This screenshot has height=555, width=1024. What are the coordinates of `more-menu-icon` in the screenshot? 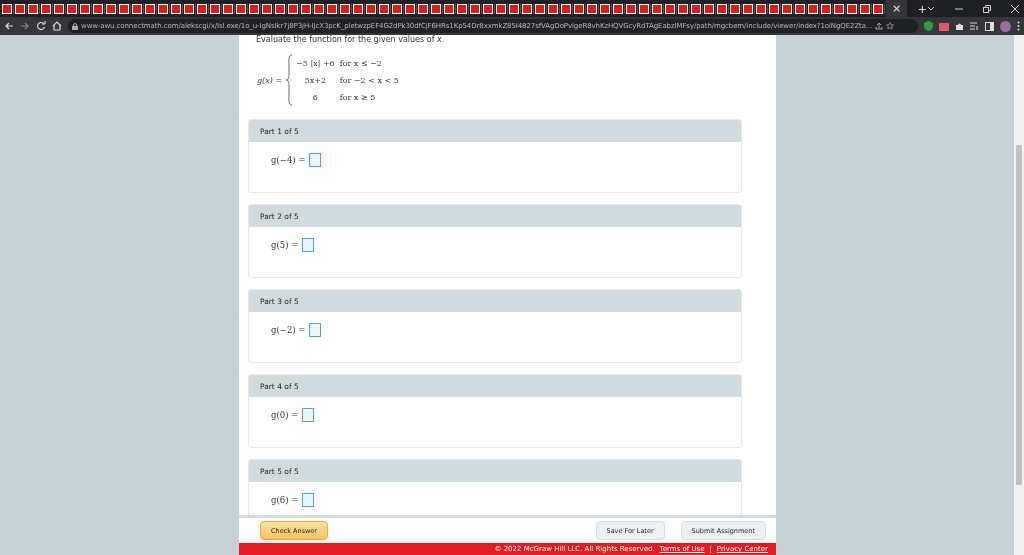 It's located at (1018, 26).